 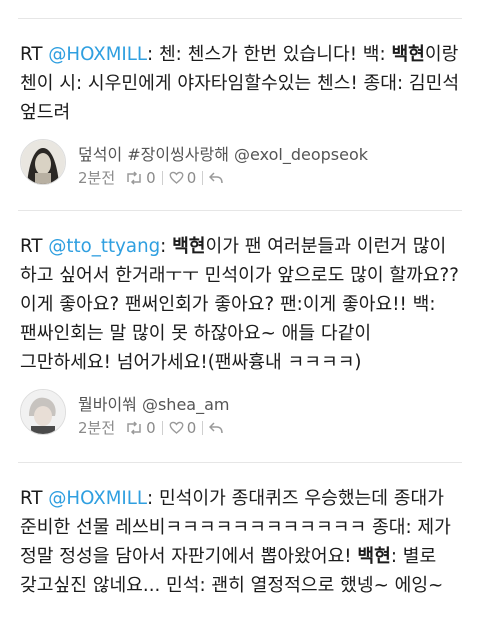 I want to click on author-name: 덮석이 #장이씽사랑해 @exol_deopseok, so click(x=223, y=153).